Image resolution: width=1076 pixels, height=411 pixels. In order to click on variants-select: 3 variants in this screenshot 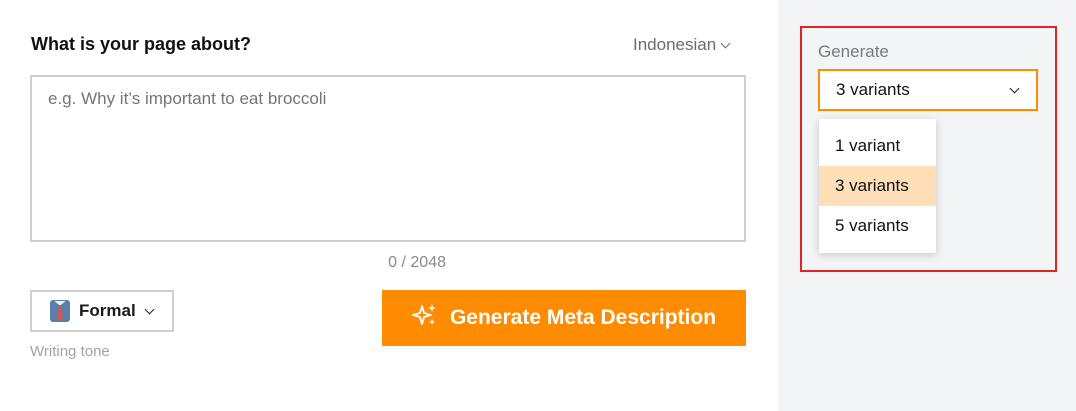, I will do `click(928, 90)`.